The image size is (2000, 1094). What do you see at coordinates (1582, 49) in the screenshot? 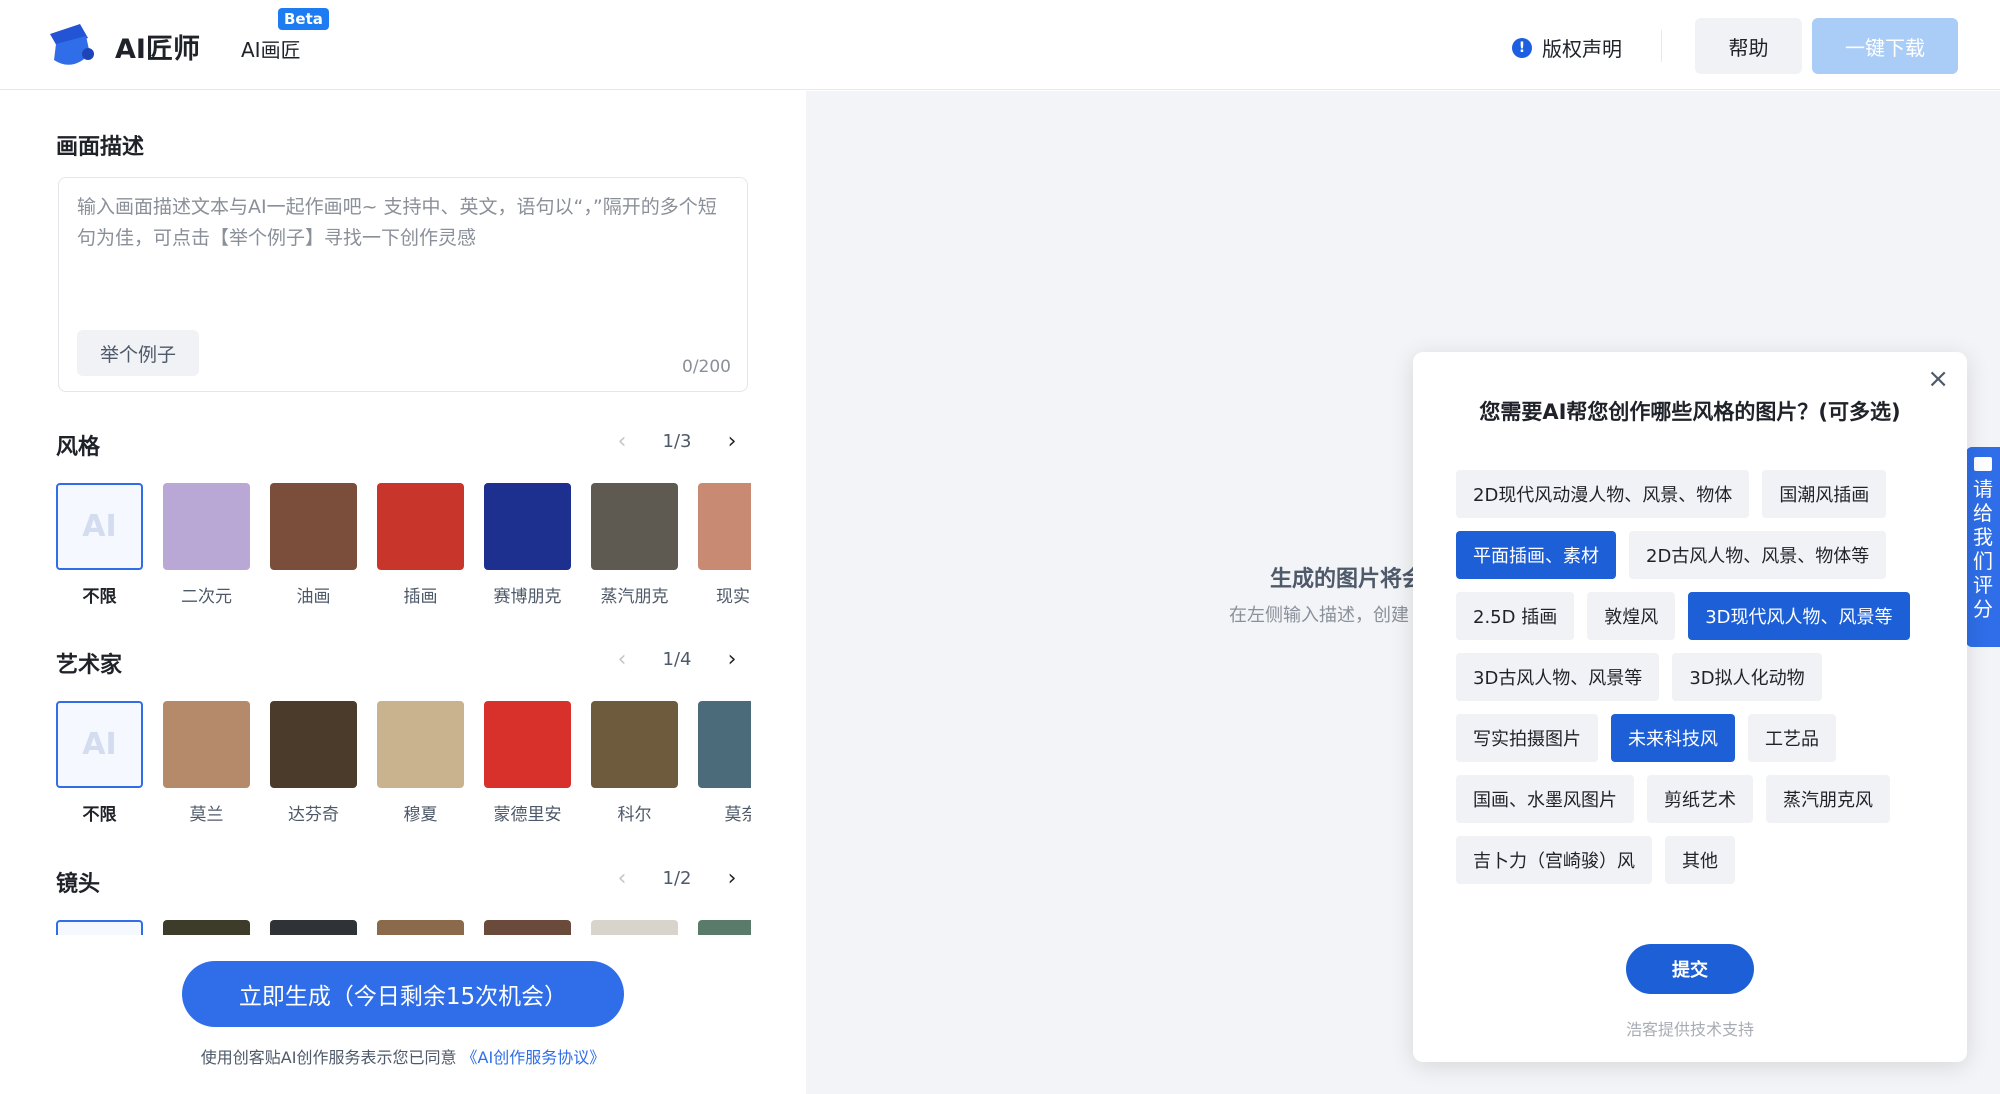
I see `copyright-label: 版权声明` at bounding box center [1582, 49].